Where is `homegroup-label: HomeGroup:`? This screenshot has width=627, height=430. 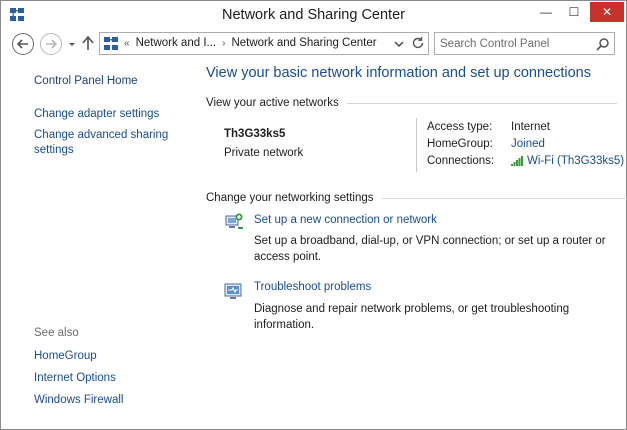
homegroup-label: HomeGroup: is located at coordinates (460, 144).